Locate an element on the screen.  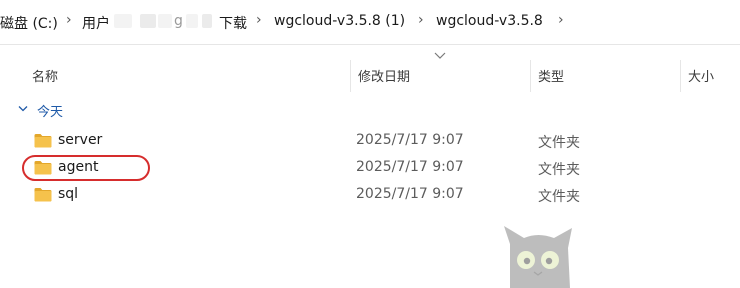
highlight-annotation is located at coordinates (86, 168).